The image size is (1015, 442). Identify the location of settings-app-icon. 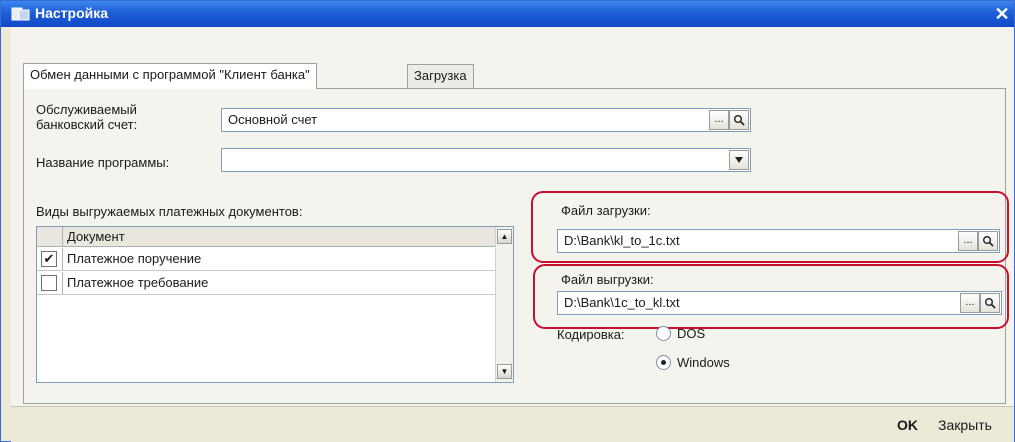
(20, 14).